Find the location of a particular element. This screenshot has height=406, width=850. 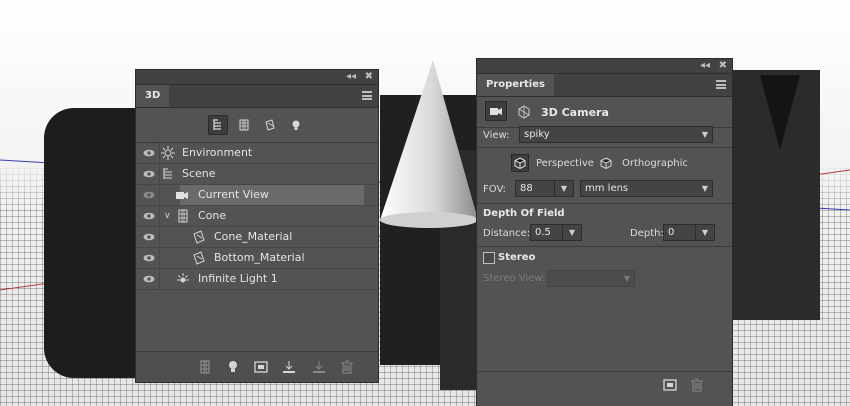

tab-3d: 3D is located at coordinates (153, 96).